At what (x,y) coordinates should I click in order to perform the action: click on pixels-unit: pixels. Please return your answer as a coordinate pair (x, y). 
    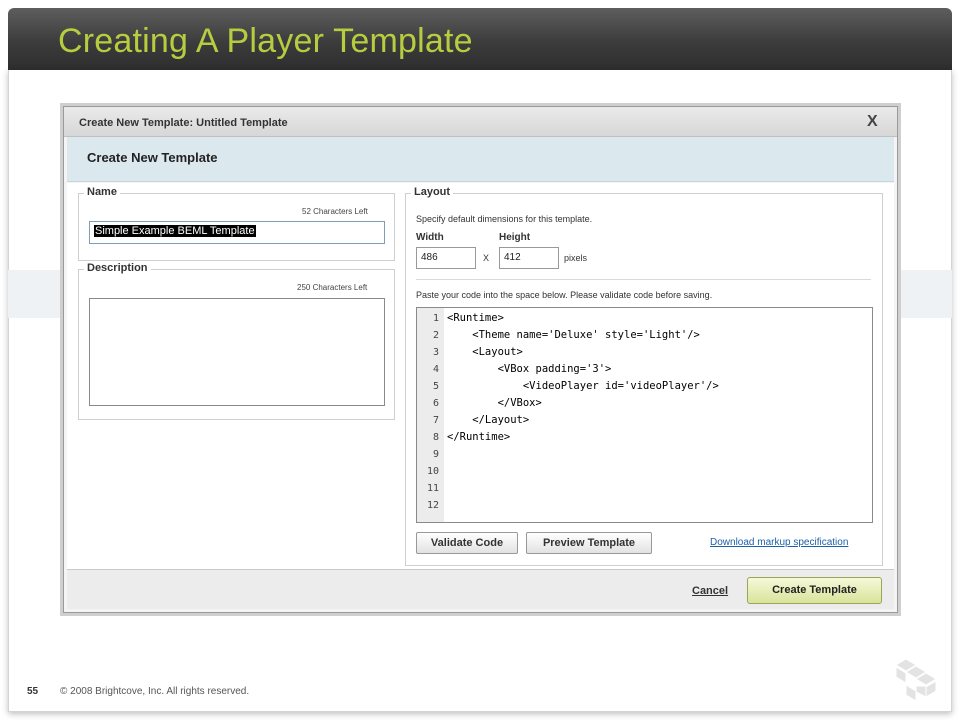
    Looking at the image, I should click on (576, 258).